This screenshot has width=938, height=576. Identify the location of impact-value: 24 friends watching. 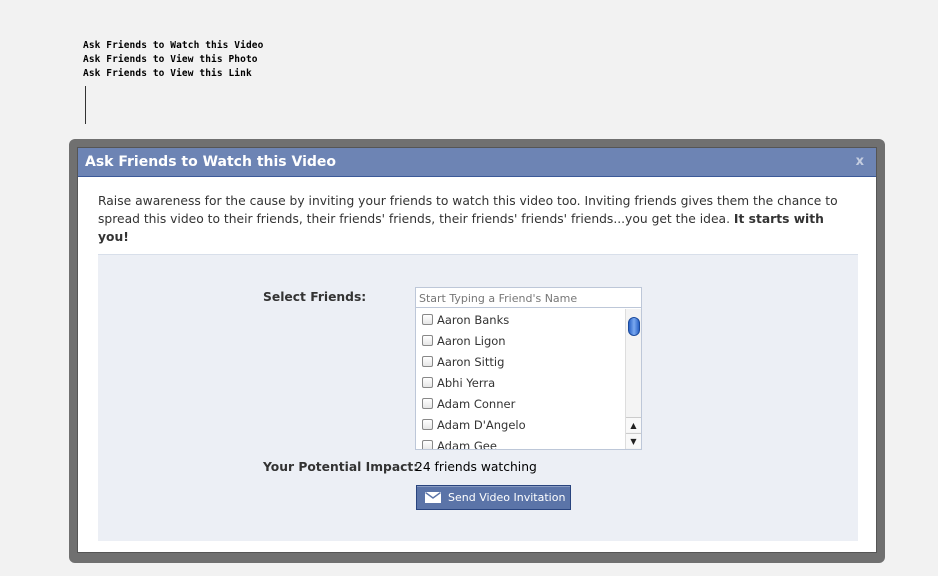
(476, 467).